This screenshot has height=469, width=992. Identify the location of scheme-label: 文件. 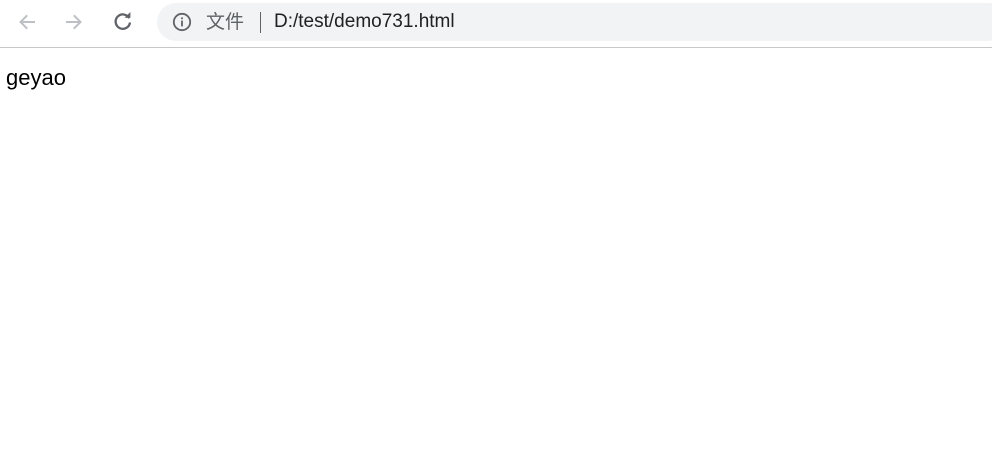
(225, 22).